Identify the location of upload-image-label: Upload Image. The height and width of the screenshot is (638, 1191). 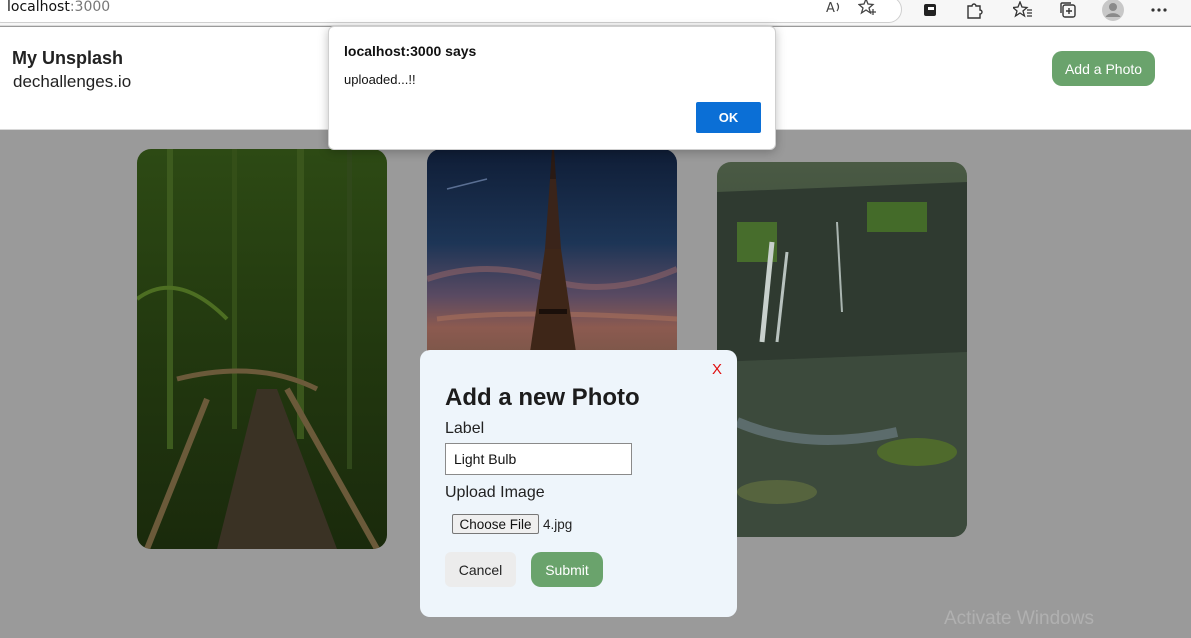
(495, 492).